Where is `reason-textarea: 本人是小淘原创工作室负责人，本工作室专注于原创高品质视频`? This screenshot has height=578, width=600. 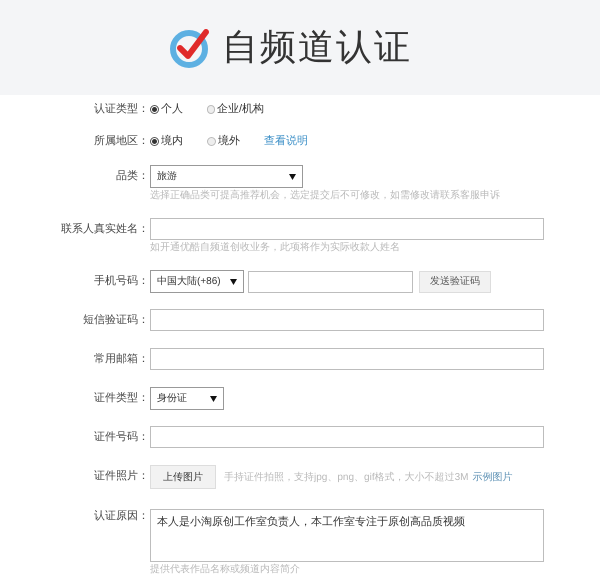
reason-textarea: 本人是小淘原创工作室负责人，本工作室专注于原创高品质视频 is located at coordinates (347, 535).